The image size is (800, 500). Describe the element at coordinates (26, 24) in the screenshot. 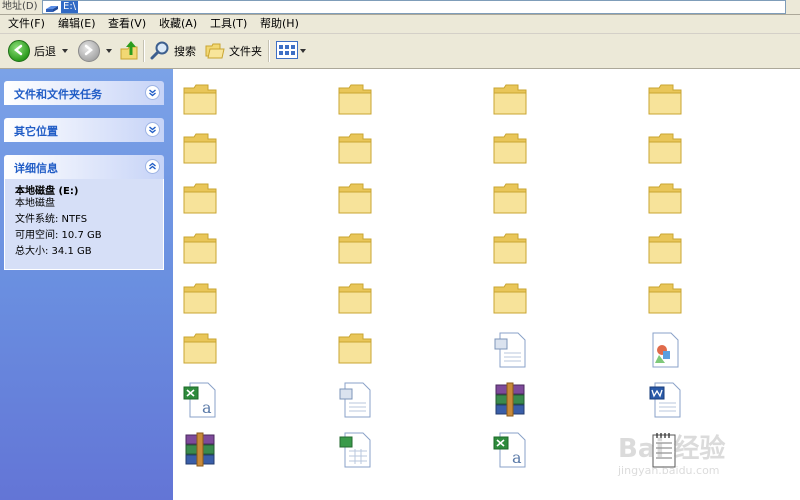

I see `menu-file: 文件(F)` at that location.